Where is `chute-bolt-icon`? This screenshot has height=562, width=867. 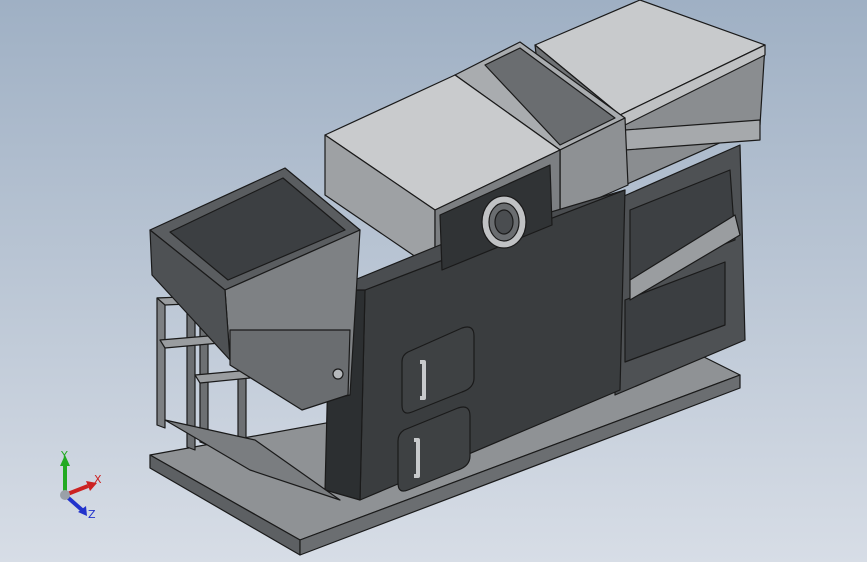 chute-bolt-icon is located at coordinates (338, 374).